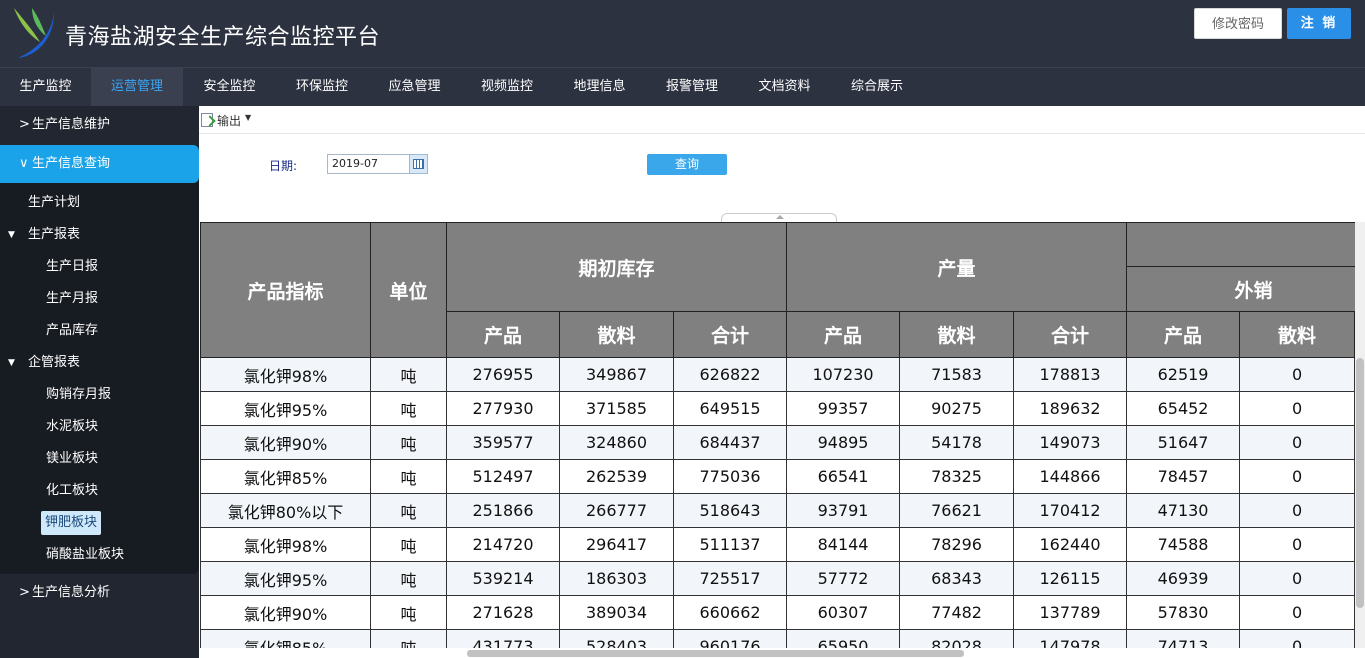 This screenshot has height=658, width=1365. Describe the element at coordinates (957, 408) in the screenshot. I see `table-cell: 90275` at that location.